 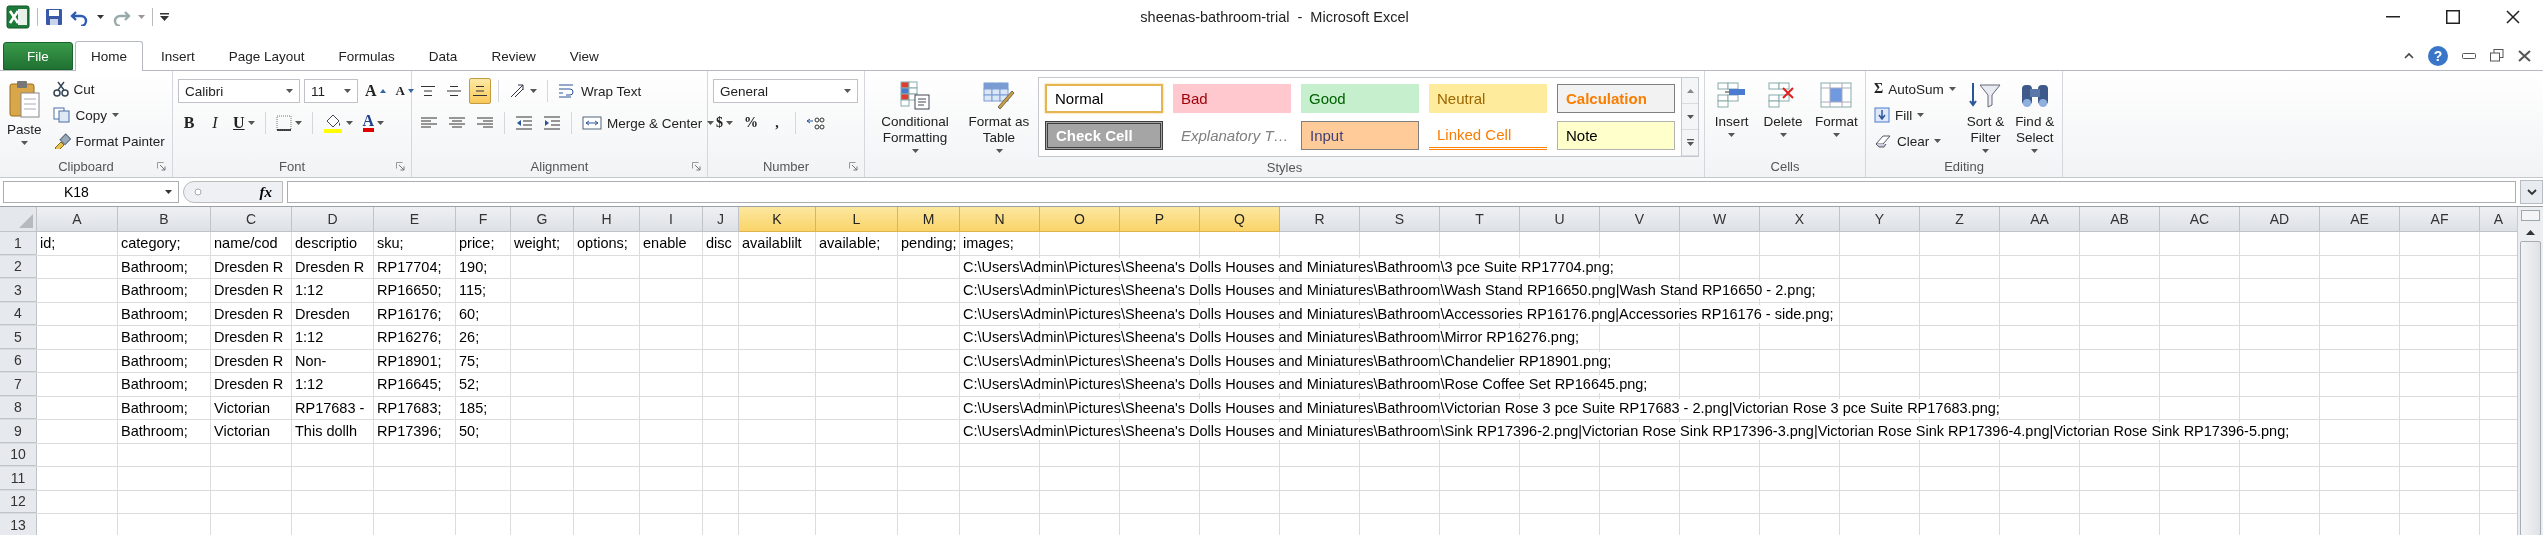 What do you see at coordinates (1000, 219) in the screenshot?
I see `column-header: N` at bounding box center [1000, 219].